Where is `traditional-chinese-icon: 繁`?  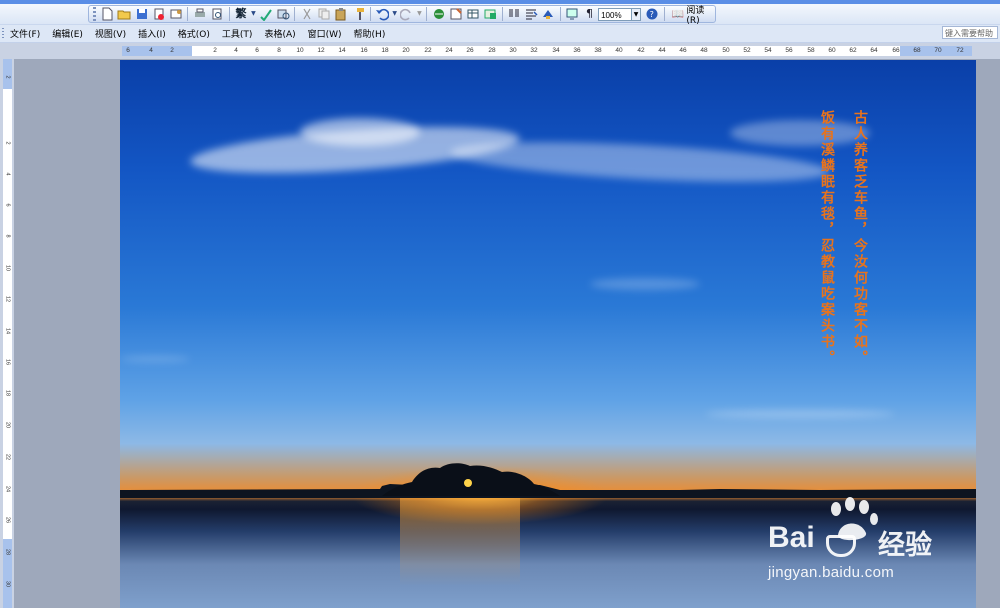
traditional-chinese-icon: 繁 is located at coordinates (240, 14).